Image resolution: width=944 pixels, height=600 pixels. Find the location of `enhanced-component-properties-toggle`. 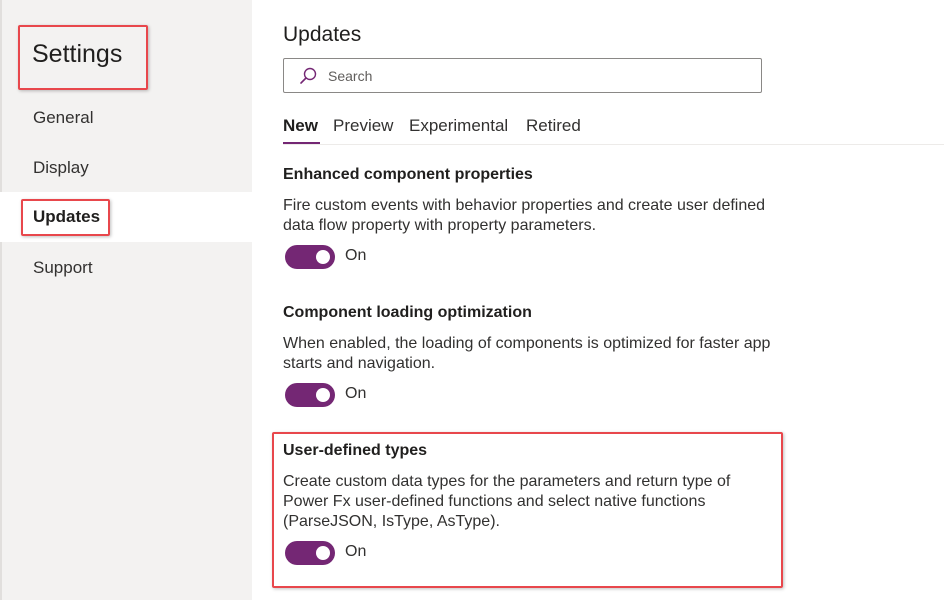

enhanced-component-properties-toggle is located at coordinates (310, 257).